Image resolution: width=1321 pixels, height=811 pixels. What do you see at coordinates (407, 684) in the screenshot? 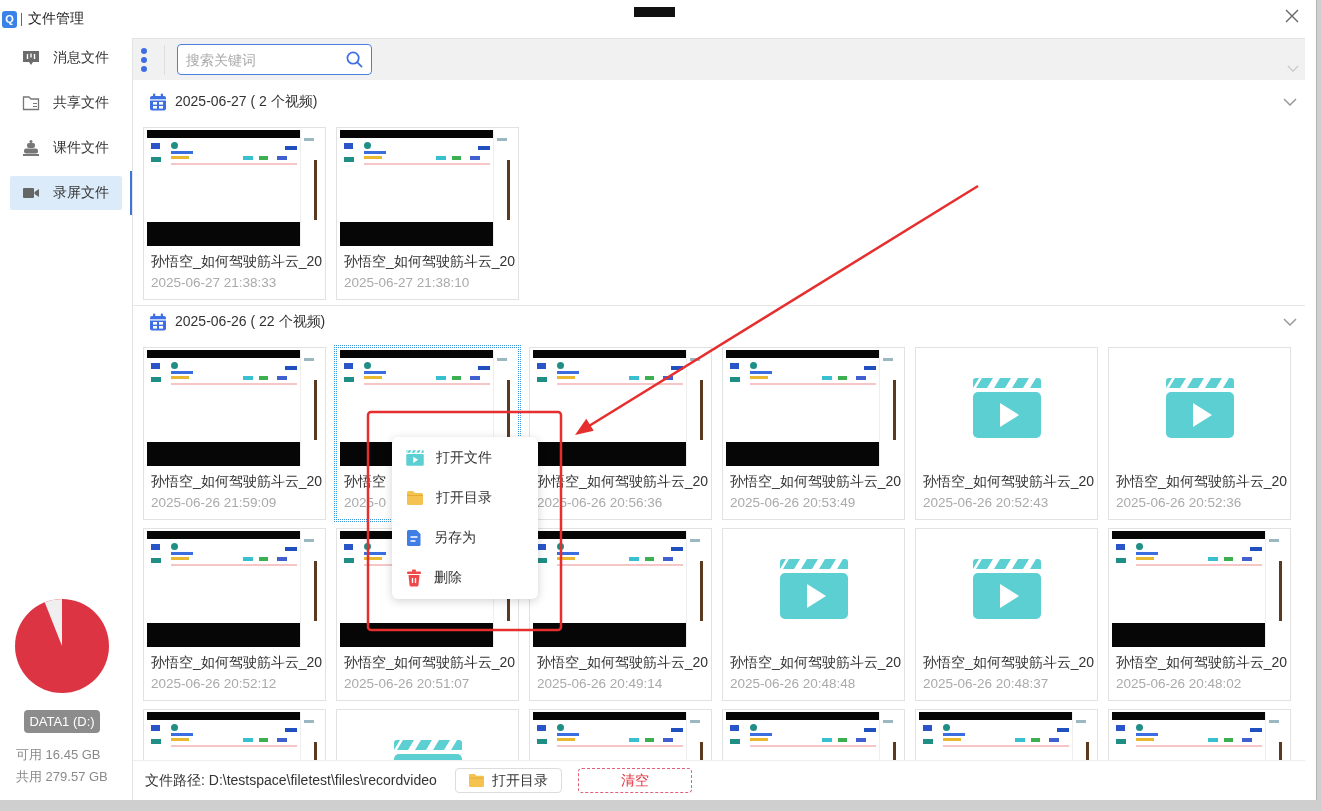
I see `video-time: 2025-06-26 20:51:07` at bounding box center [407, 684].